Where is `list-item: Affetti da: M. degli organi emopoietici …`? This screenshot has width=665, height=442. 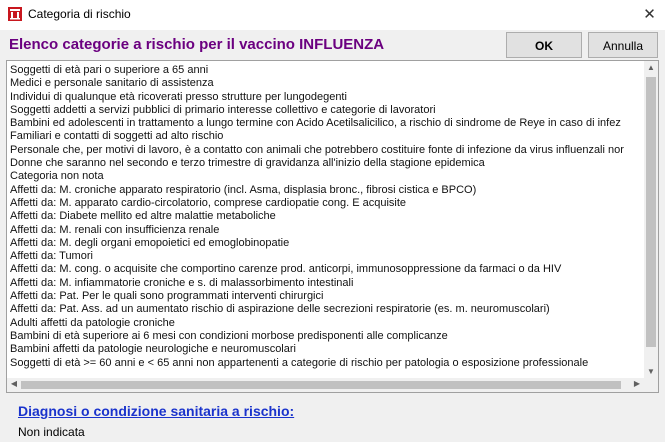 list-item: Affetti da: M. degli organi emopoietici … is located at coordinates (327, 243).